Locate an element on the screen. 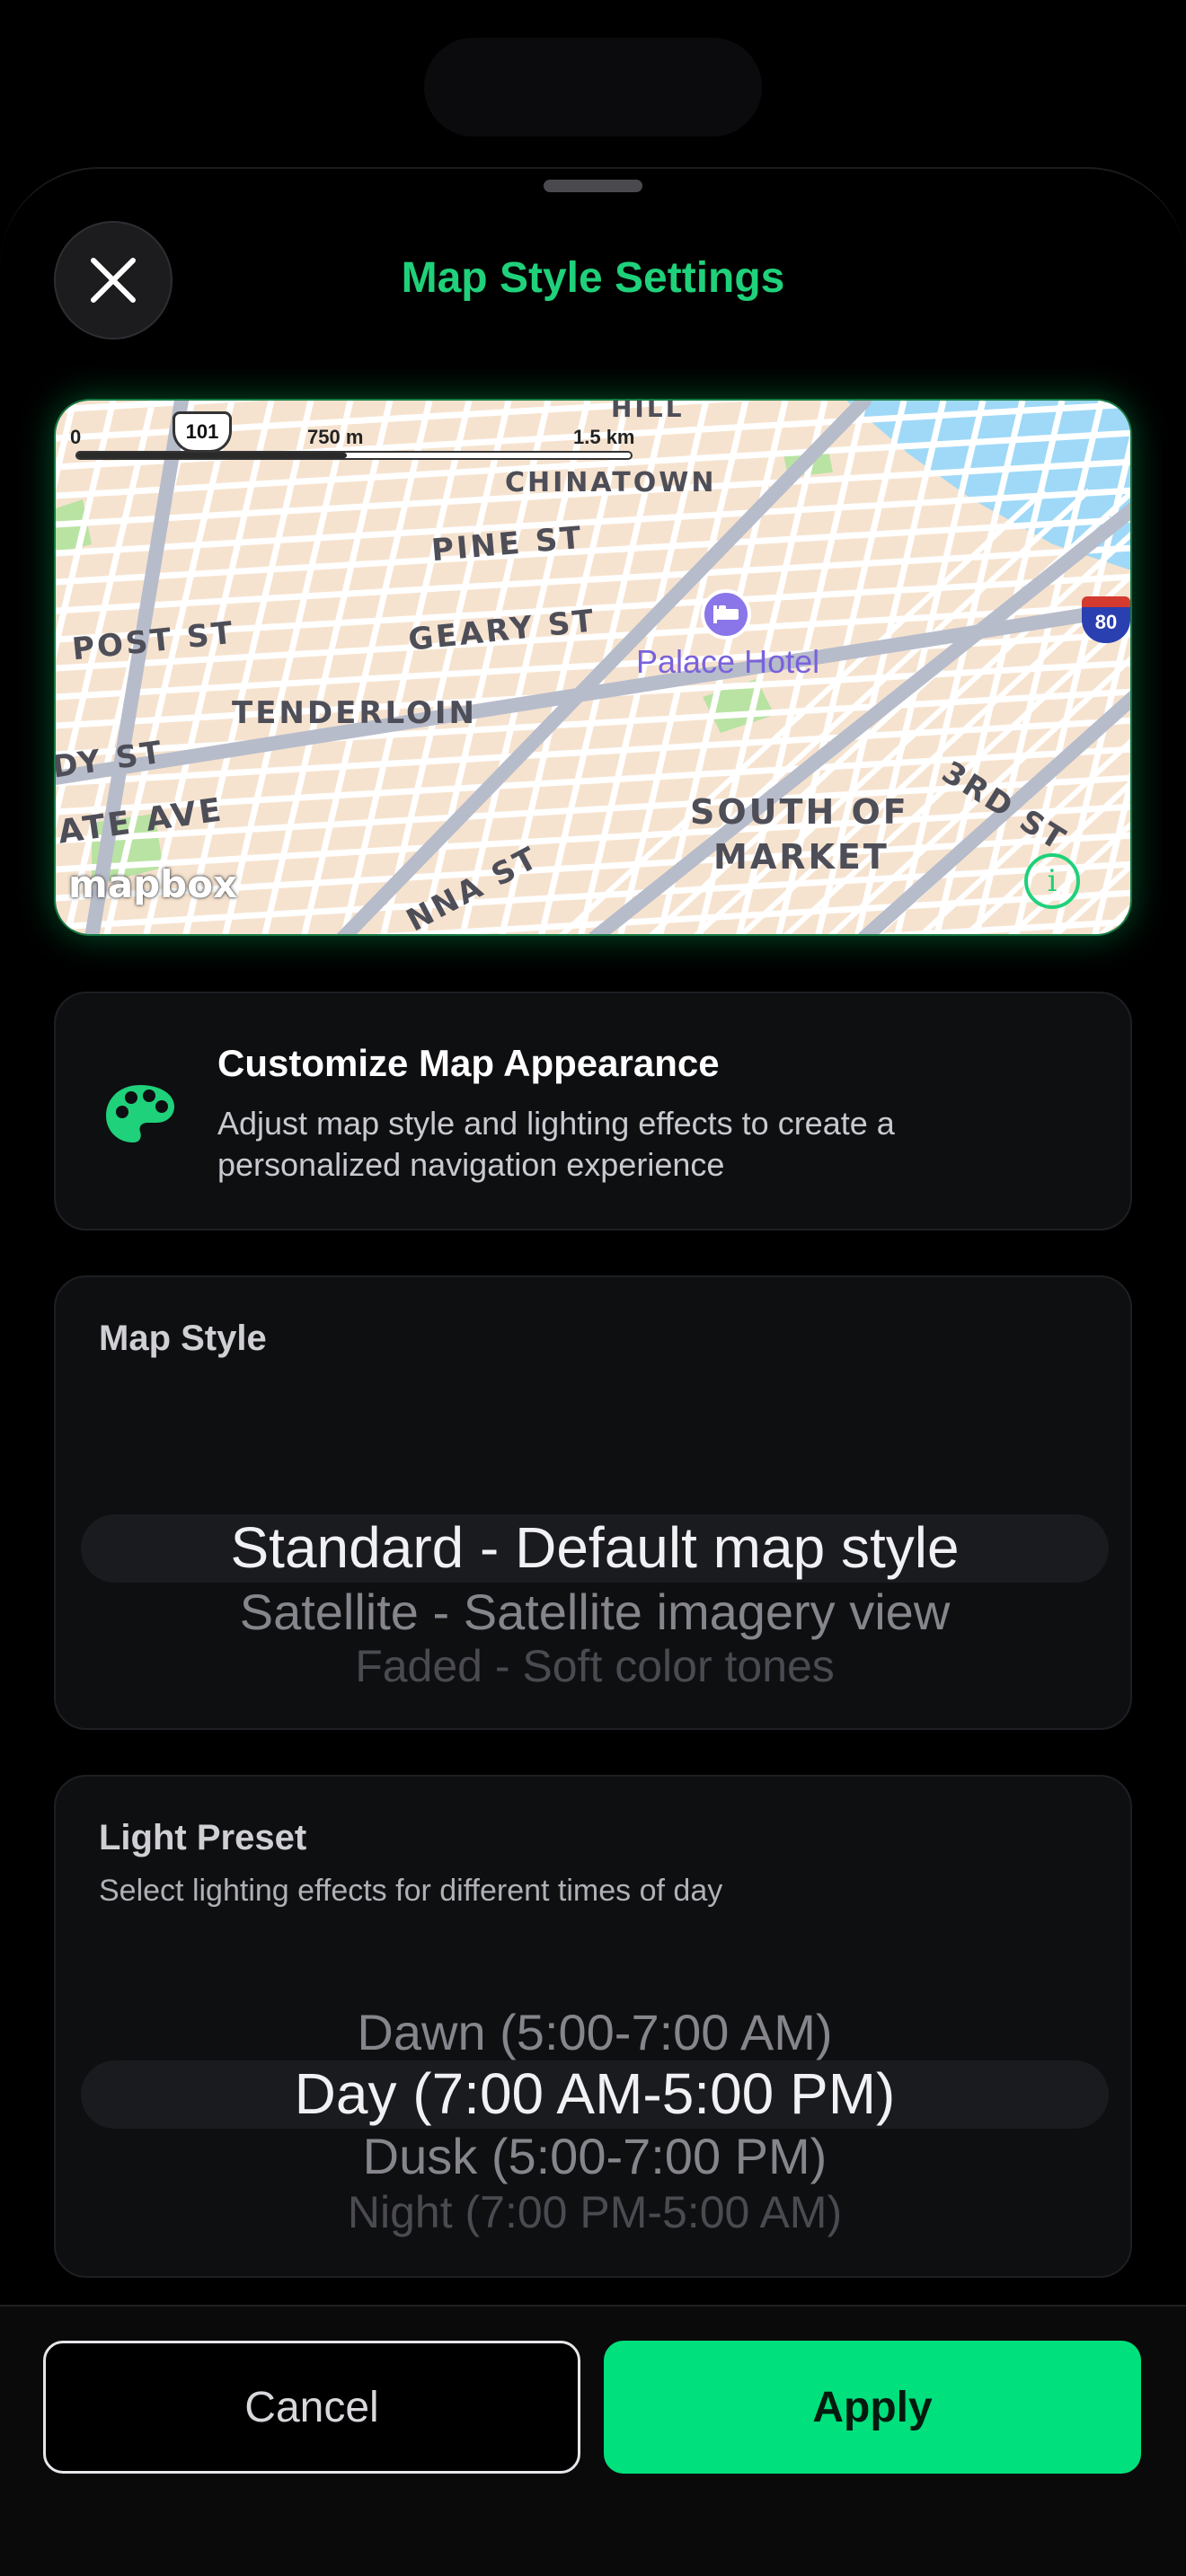 The width and height of the screenshot is (1186, 2576). map-style-option-satellite: Satellite - Satellite imagery view is located at coordinates (593, 1612).